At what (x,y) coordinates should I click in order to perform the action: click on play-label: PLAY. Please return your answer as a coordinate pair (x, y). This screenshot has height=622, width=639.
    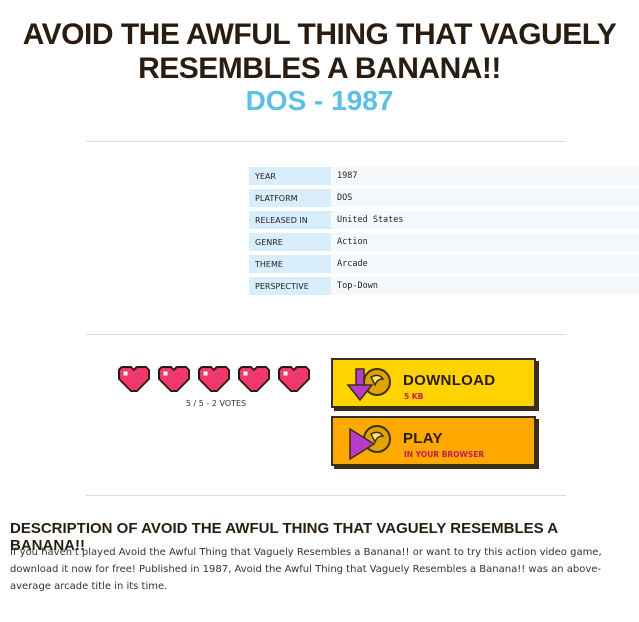
    Looking at the image, I should click on (423, 438).